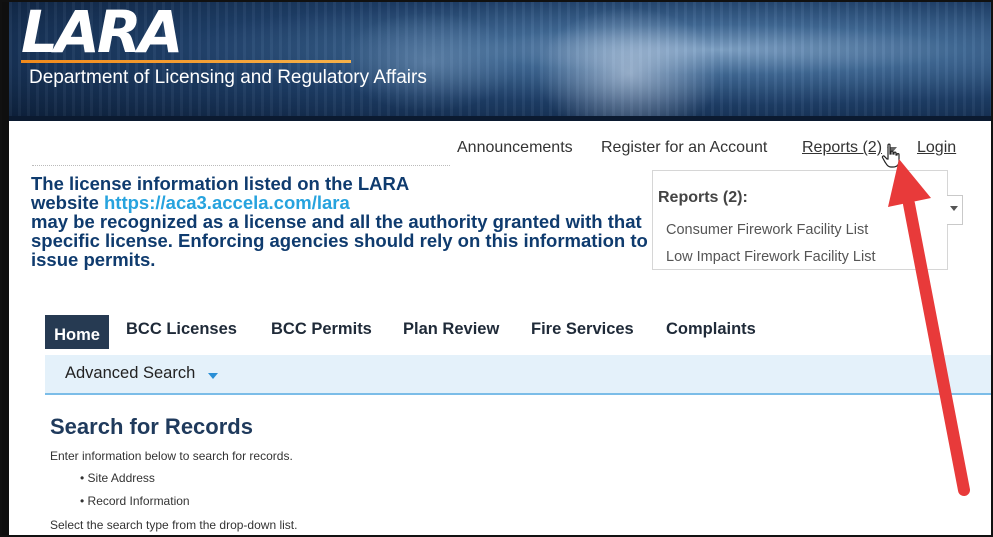  What do you see at coordinates (117, 478) in the screenshot?
I see `list-item: • Site Address` at bounding box center [117, 478].